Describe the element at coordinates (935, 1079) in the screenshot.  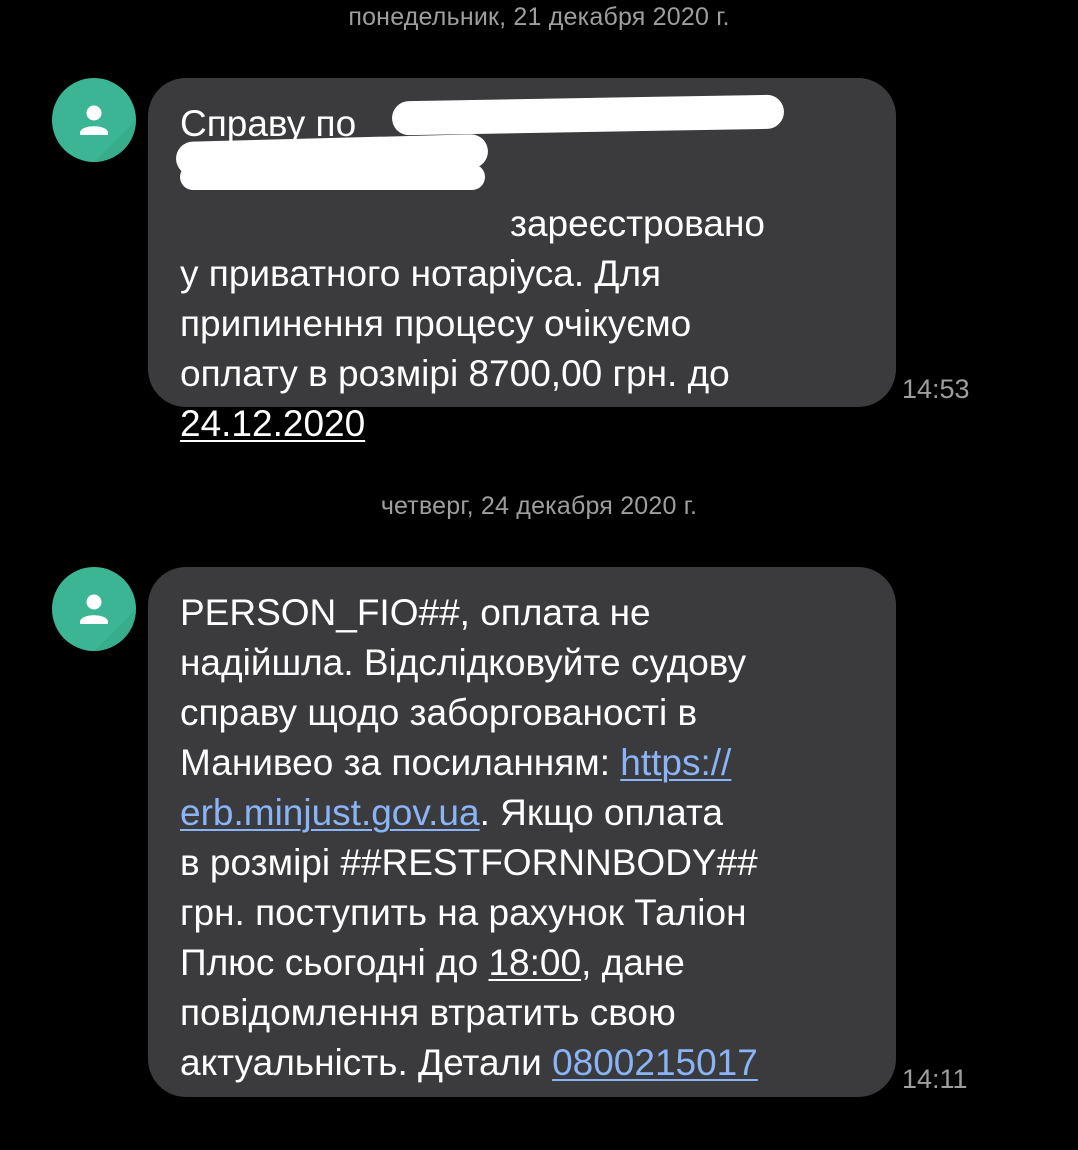
I see `message-timestamp: 14:11` at that location.